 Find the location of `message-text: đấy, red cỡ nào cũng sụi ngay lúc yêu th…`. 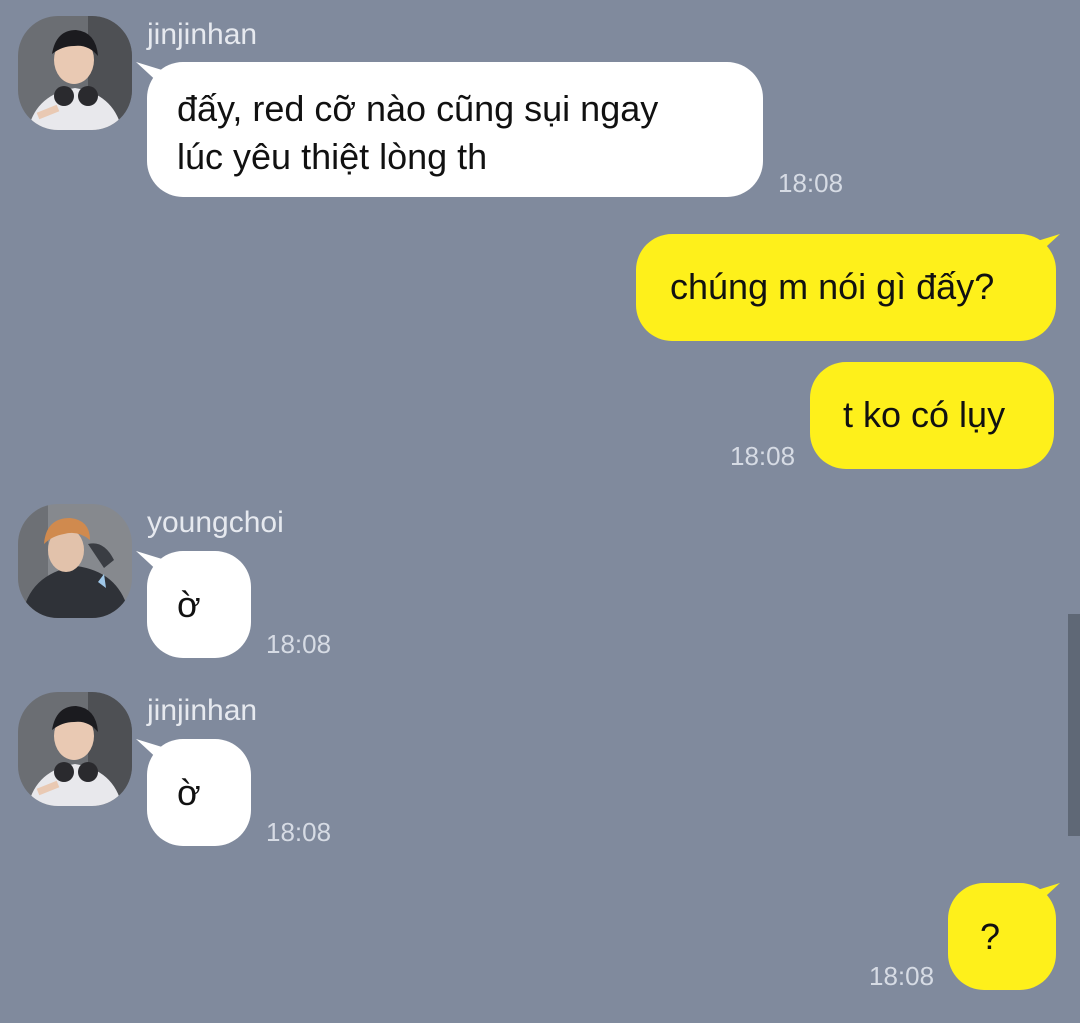

message-text: đấy, red cỡ nào cũng sụi ngay lúc yêu th… is located at coordinates (418, 132).